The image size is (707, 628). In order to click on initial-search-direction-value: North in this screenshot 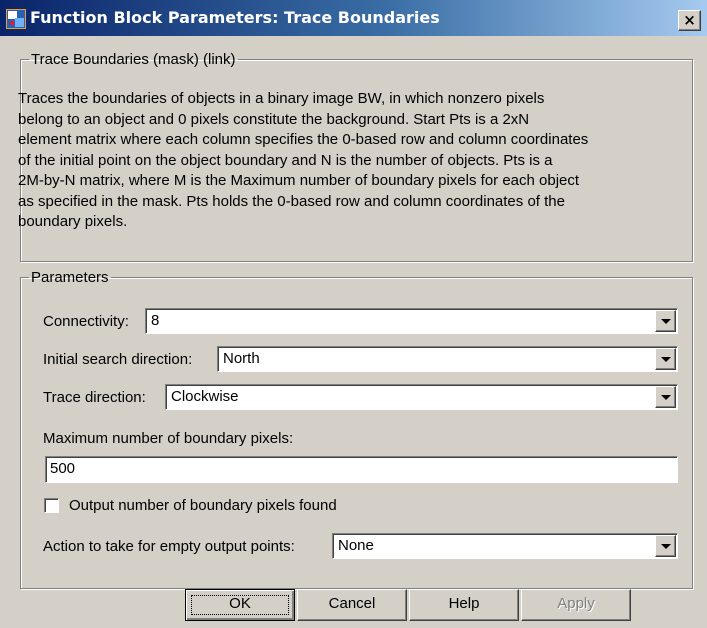, I will do `click(241, 358)`.